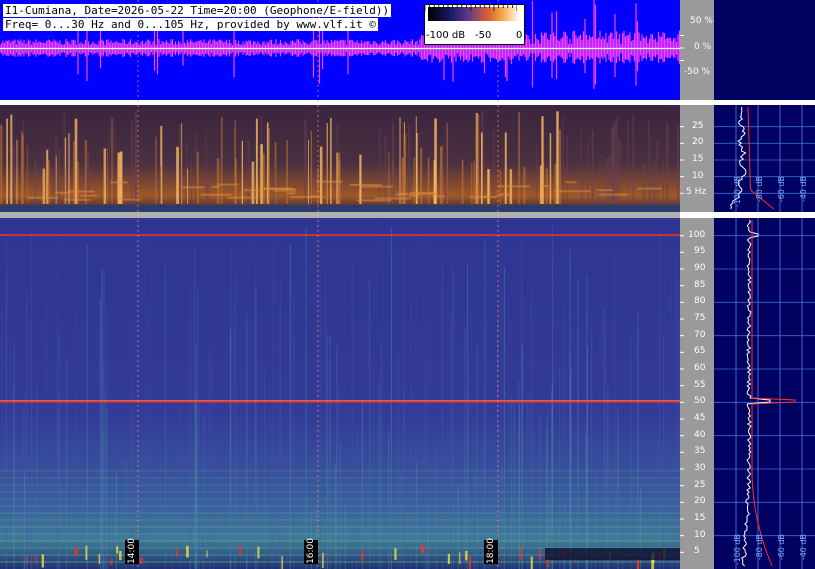 The width and height of the screenshot is (815, 569). Describe the element at coordinates (700, 368) in the screenshot. I see `high-frequency-label: 60` at that location.